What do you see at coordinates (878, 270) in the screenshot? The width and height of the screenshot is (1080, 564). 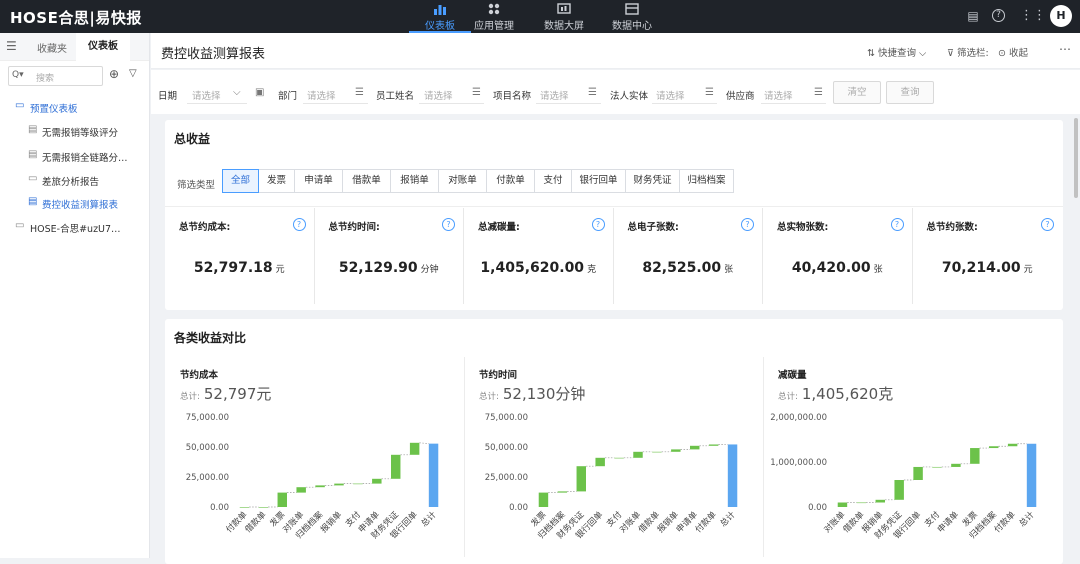 I see `metric-unit: 张` at bounding box center [878, 270].